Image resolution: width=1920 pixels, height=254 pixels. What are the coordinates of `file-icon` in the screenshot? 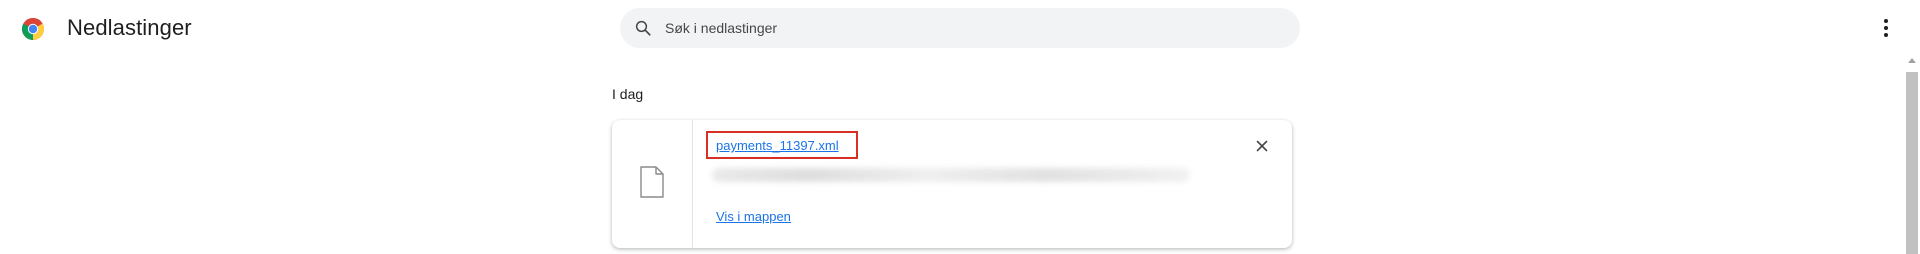 It's located at (652, 184).